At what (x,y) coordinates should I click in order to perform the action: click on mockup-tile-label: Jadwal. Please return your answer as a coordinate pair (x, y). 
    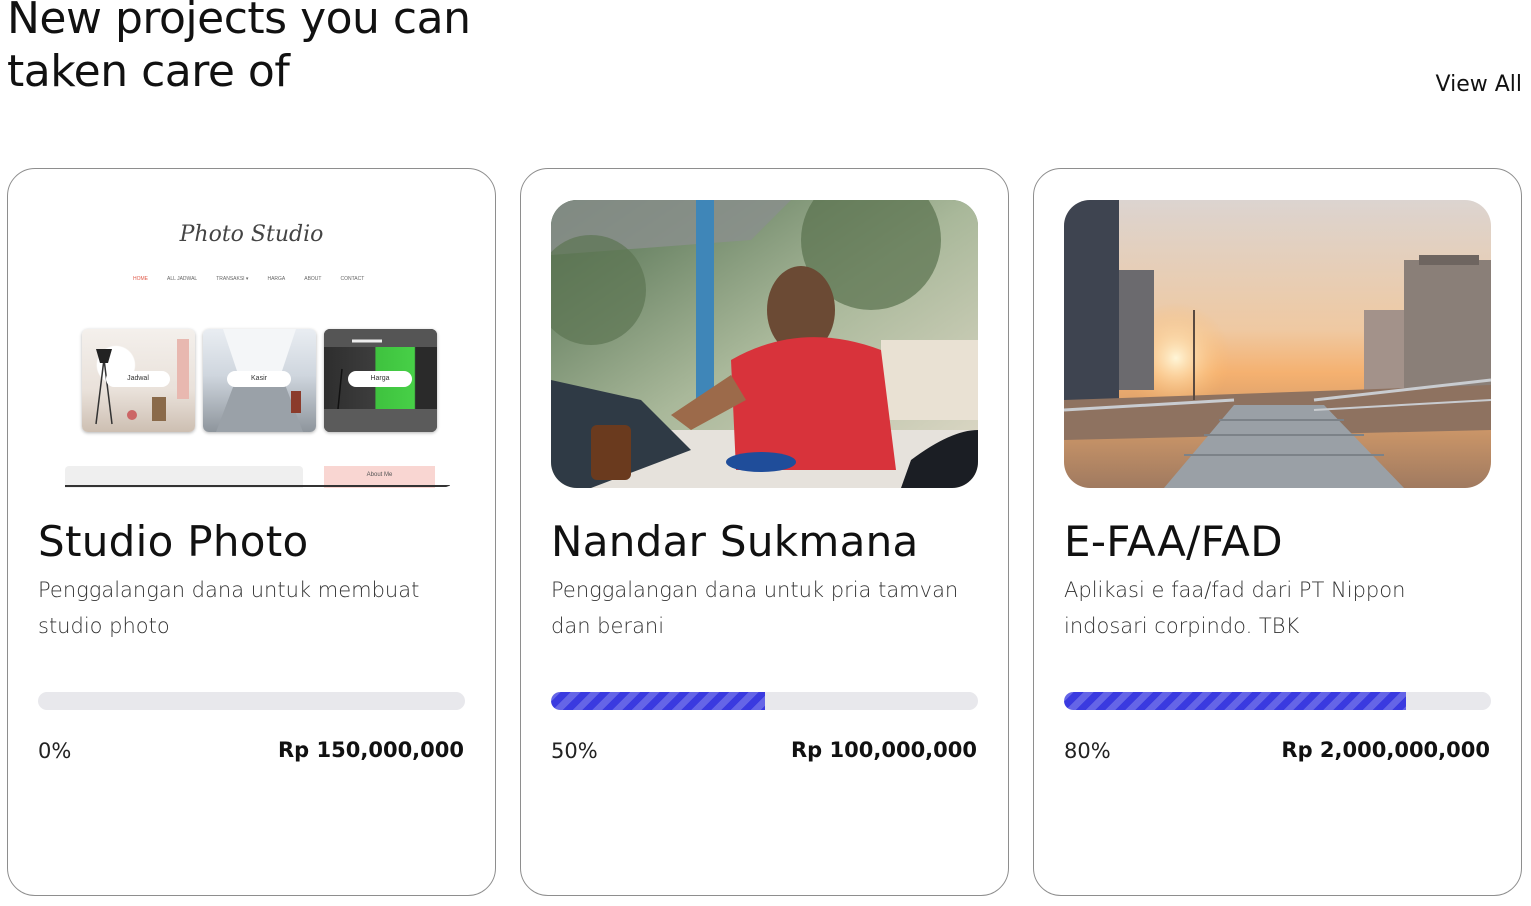
    Looking at the image, I should click on (138, 379).